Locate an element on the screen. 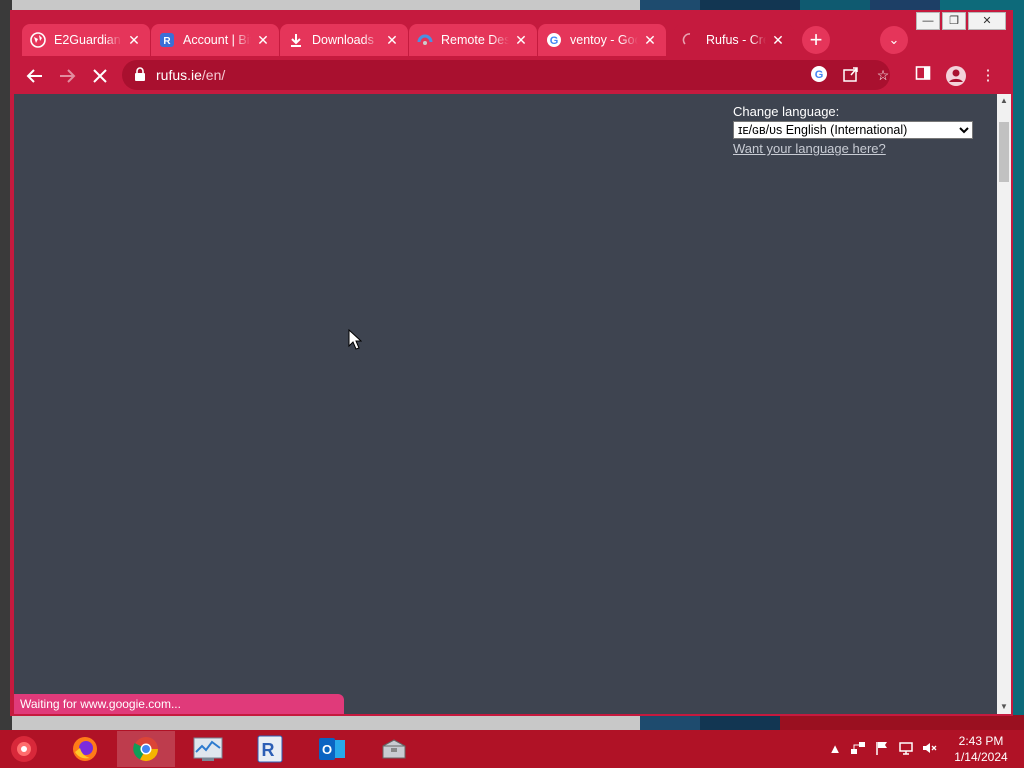 The width and height of the screenshot is (1024, 768). minimize-button: — is located at coordinates (928, 21).